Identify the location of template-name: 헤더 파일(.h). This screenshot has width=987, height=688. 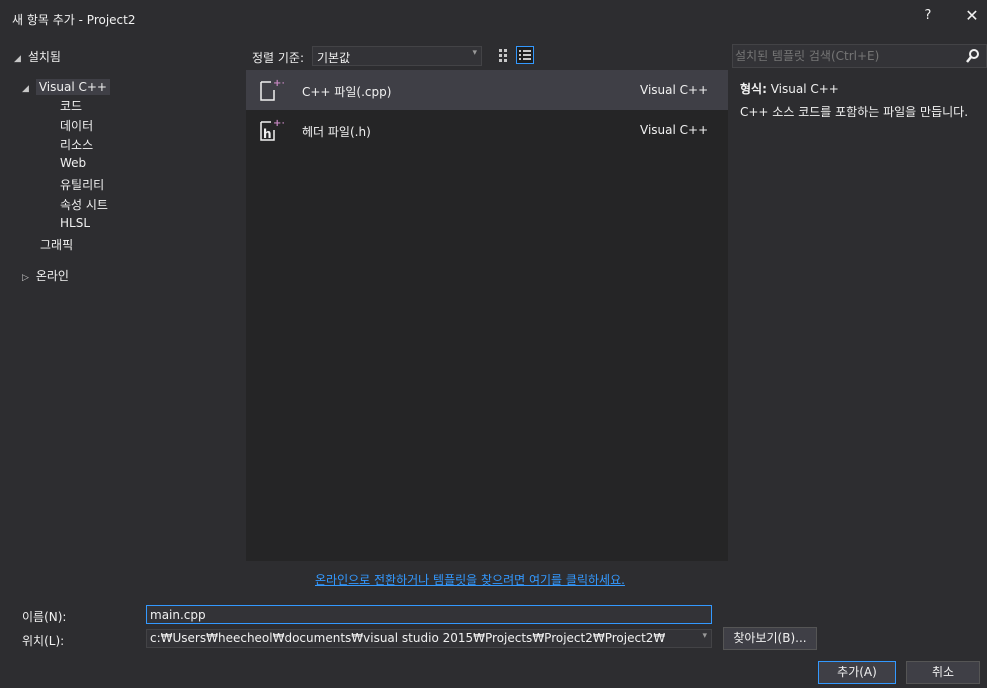
(336, 132).